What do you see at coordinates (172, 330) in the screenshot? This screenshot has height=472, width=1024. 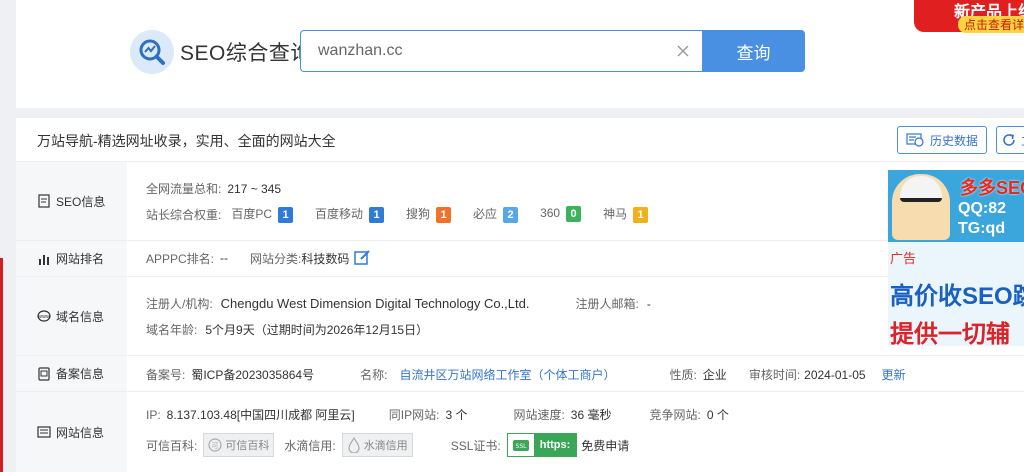 I see `domain-age-label: 域名年龄:` at bounding box center [172, 330].